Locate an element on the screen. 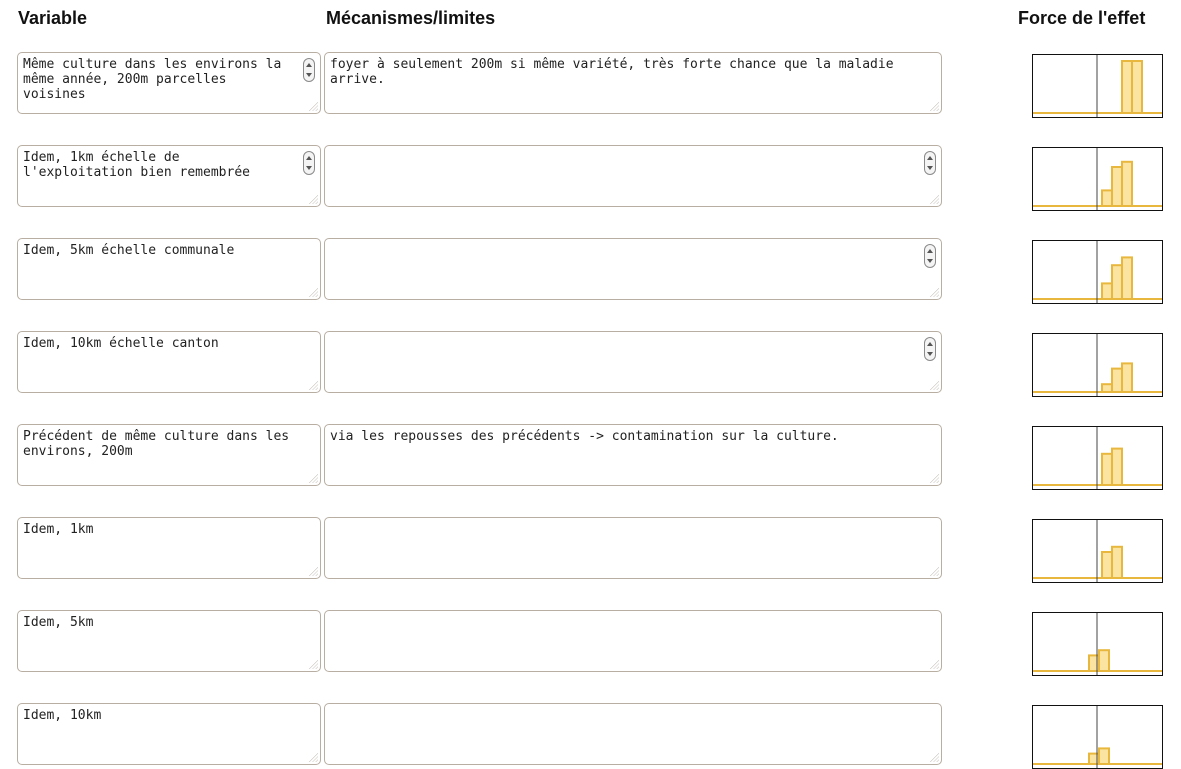 This screenshot has height=769, width=1181. variable-text: Idem, 5km is located at coordinates (58, 622).